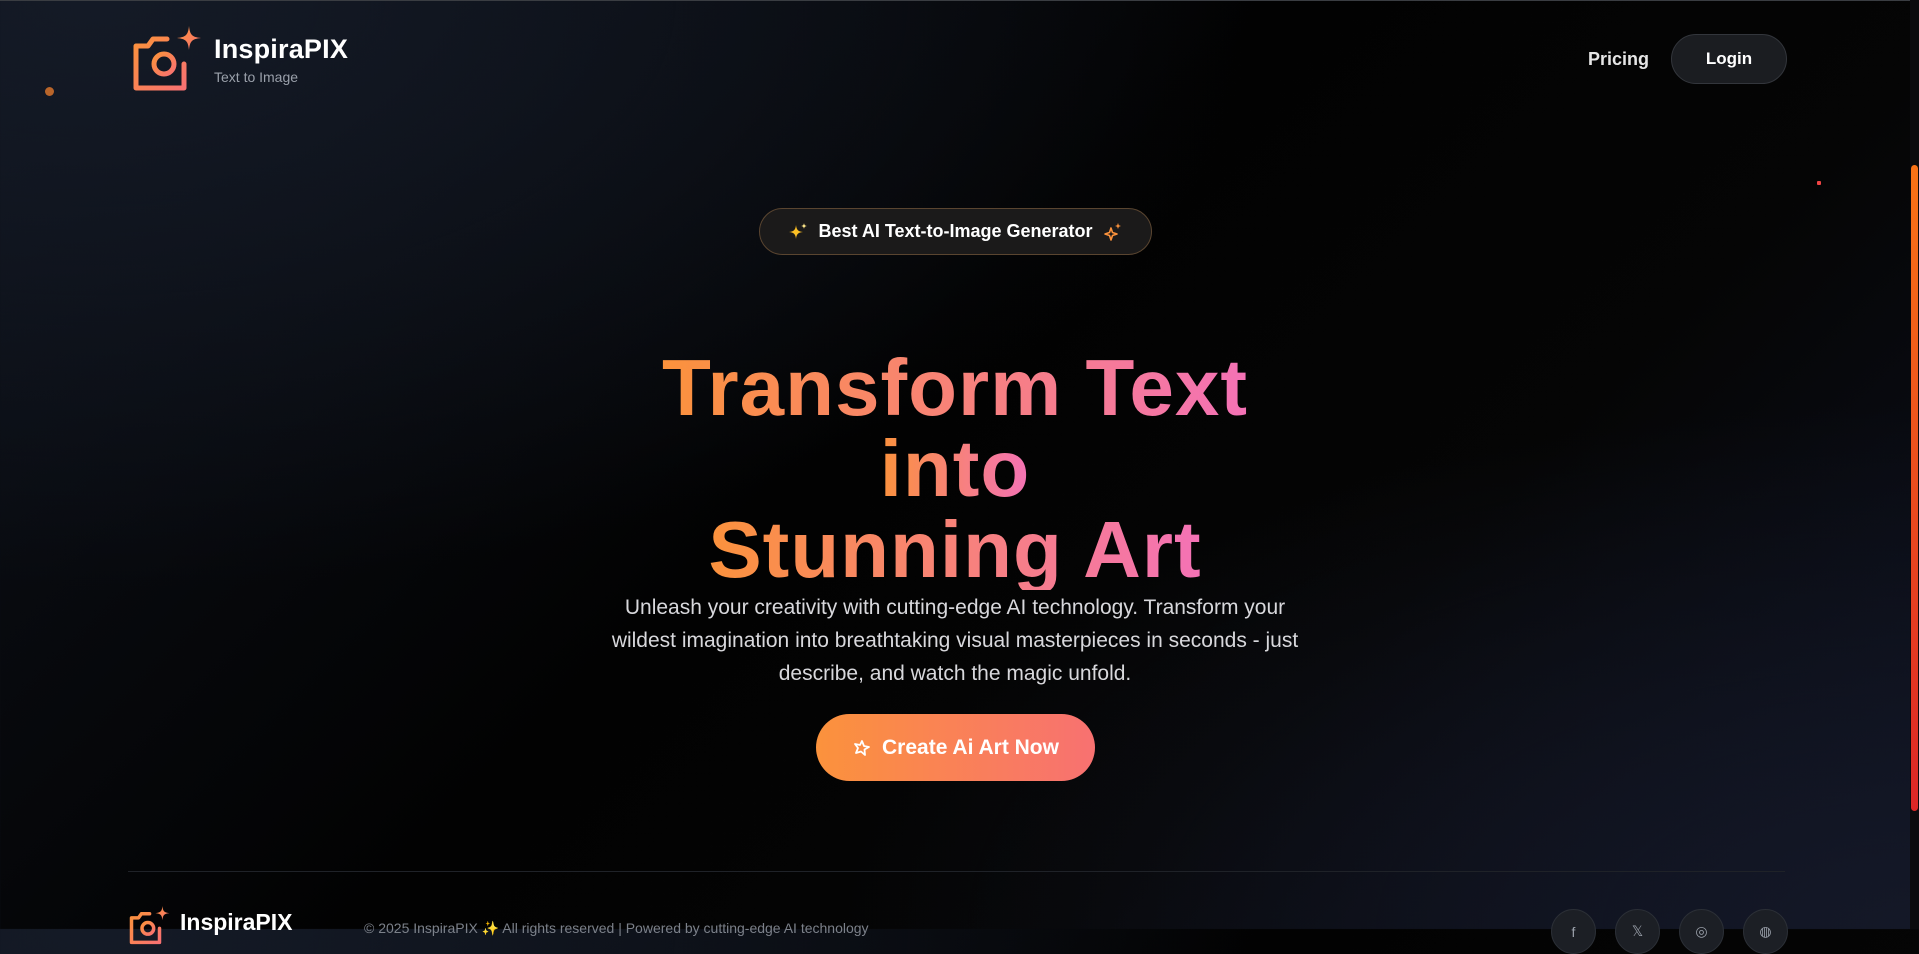 This screenshot has width=1919, height=954. Describe the element at coordinates (1701, 931) in the screenshot. I see `instagram-icon: ◎` at that location.